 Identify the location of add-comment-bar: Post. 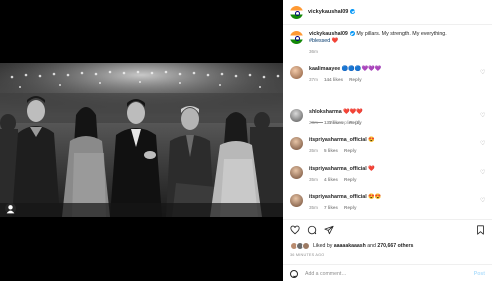
(387, 272).